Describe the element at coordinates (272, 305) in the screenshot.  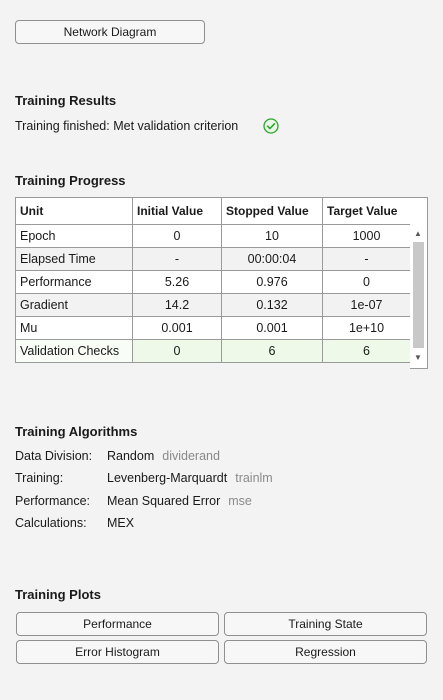
I see `row-stopped-value: 0.132` at that location.